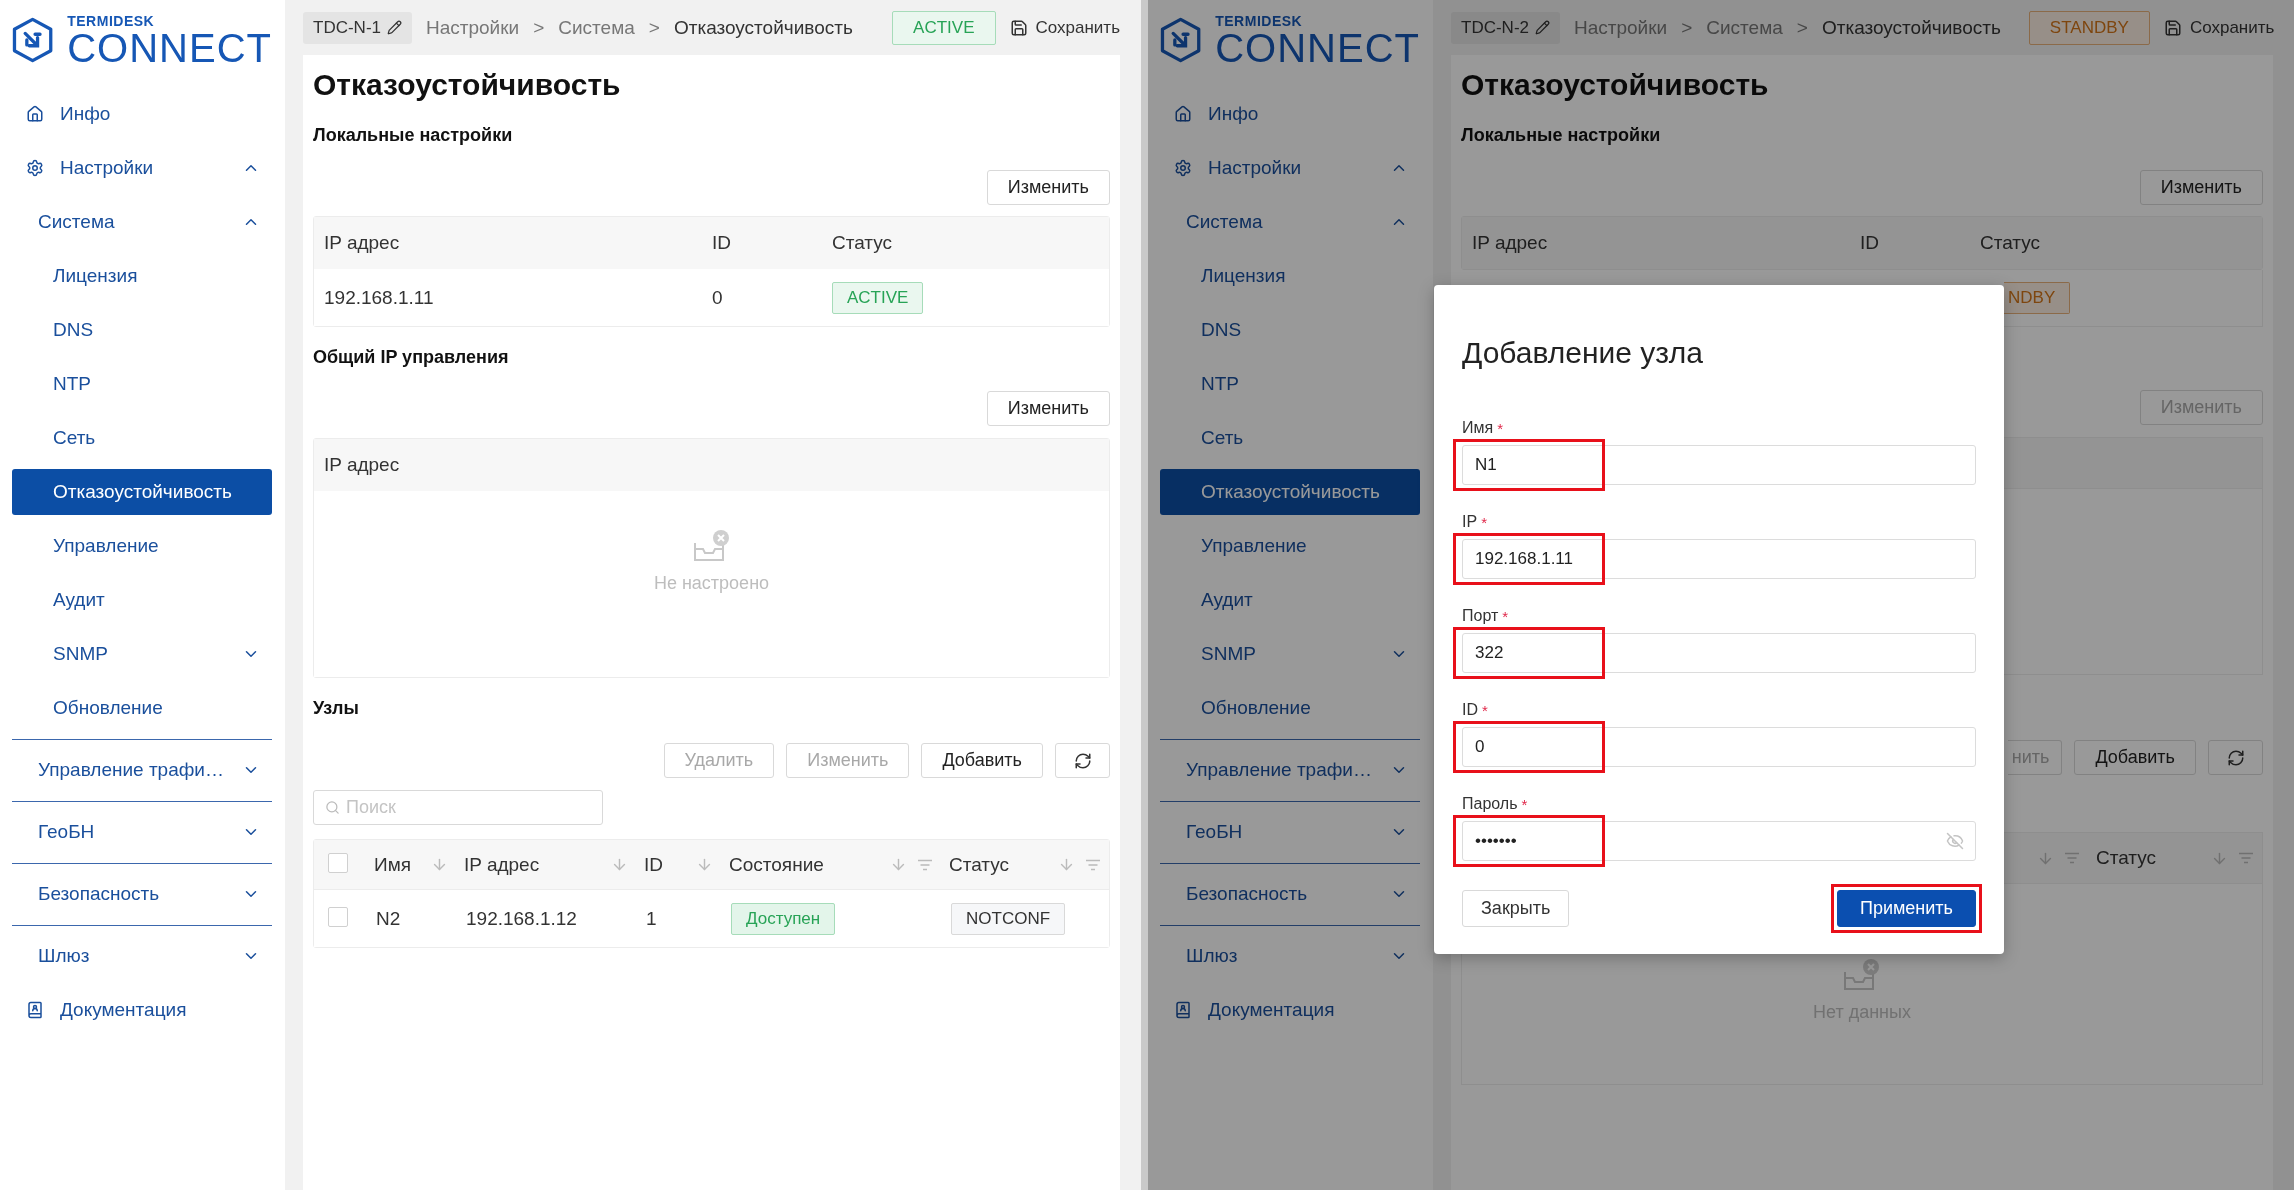 The width and height of the screenshot is (2294, 1190). I want to click on search-field: Поиск, so click(458, 807).